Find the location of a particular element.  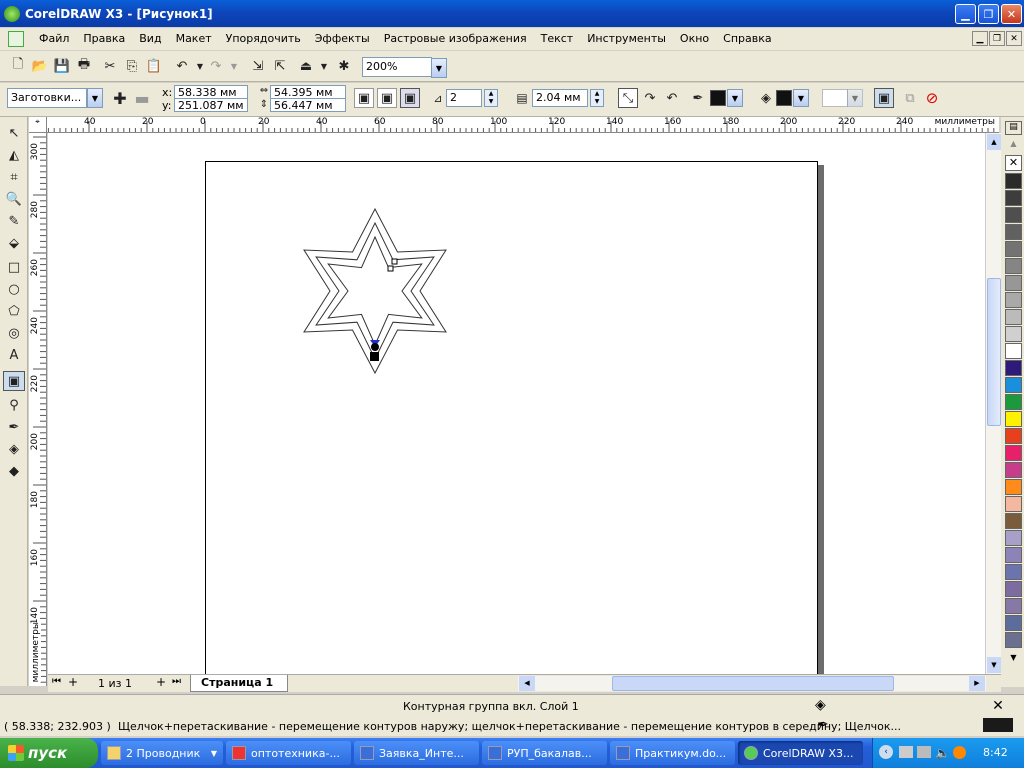

print-icon: 🖶 is located at coordinates (84, 66).